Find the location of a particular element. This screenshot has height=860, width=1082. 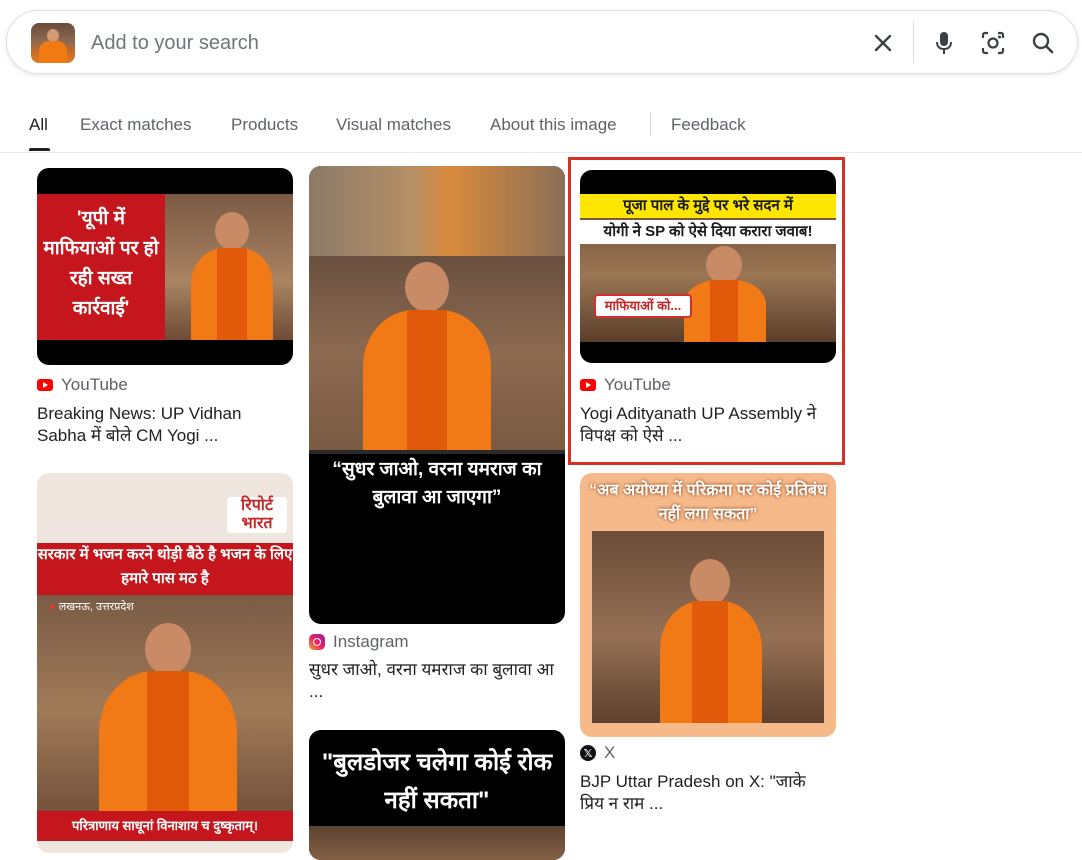

source-label: X is located at coordinates (610, 752).